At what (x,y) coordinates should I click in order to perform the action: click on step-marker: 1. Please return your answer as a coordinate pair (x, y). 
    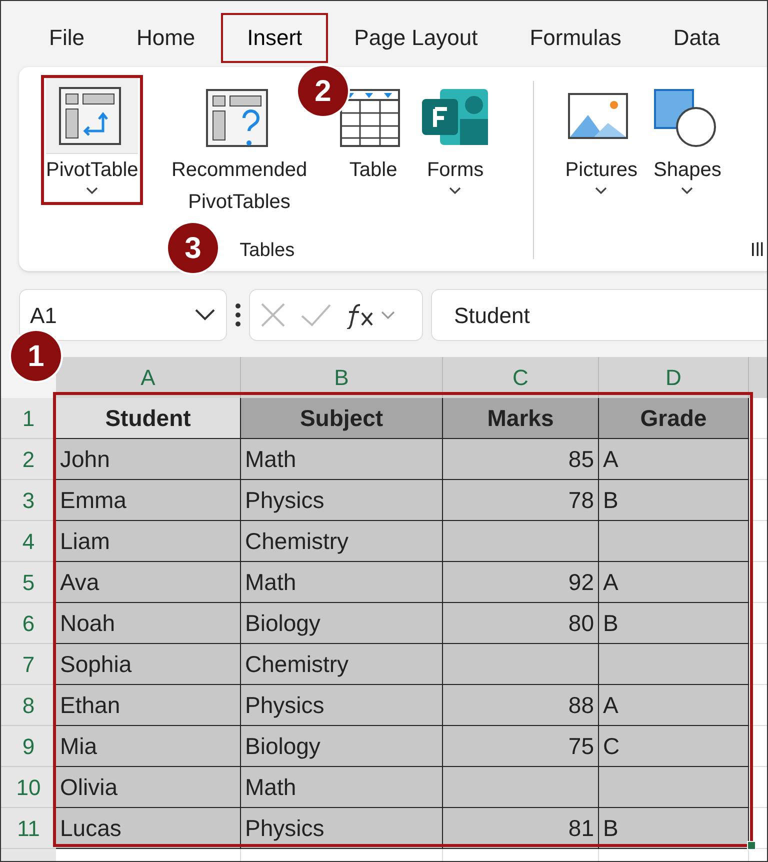
    Looking at the image, I should click on (36, 356).